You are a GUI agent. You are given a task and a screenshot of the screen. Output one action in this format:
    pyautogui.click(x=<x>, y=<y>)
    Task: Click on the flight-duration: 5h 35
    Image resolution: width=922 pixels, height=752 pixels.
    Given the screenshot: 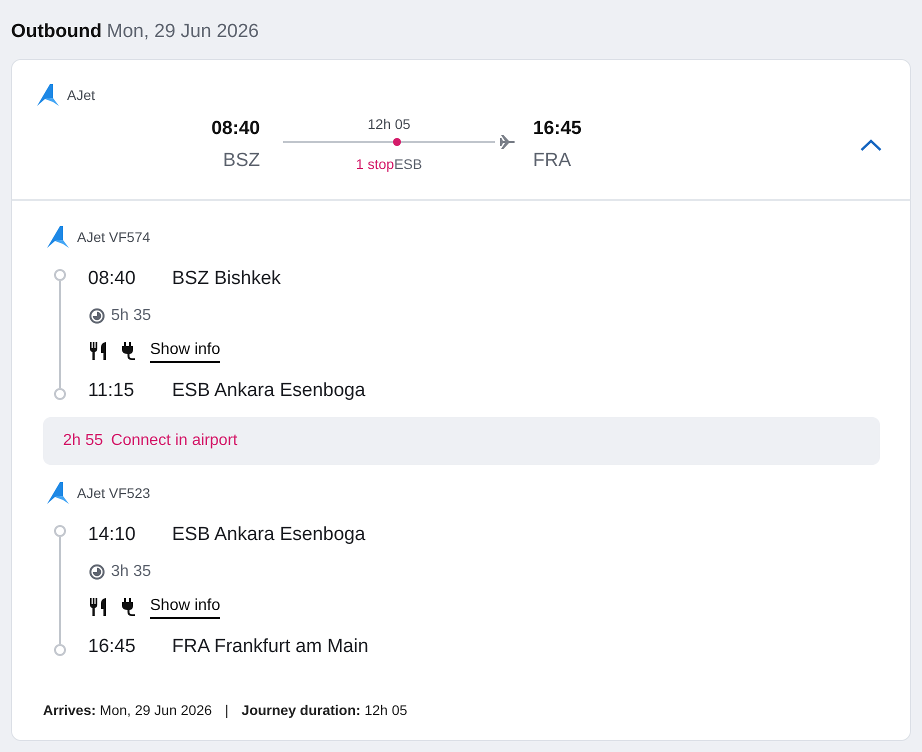 What is the action you would take?
    pyautogui.click(x=131, y=316)
    